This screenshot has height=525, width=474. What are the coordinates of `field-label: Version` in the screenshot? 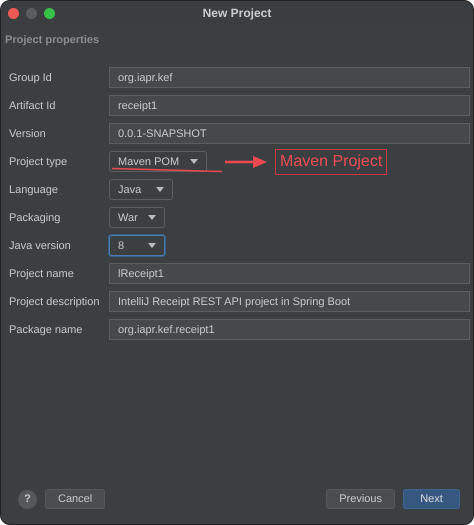 It's located at (27, 134).